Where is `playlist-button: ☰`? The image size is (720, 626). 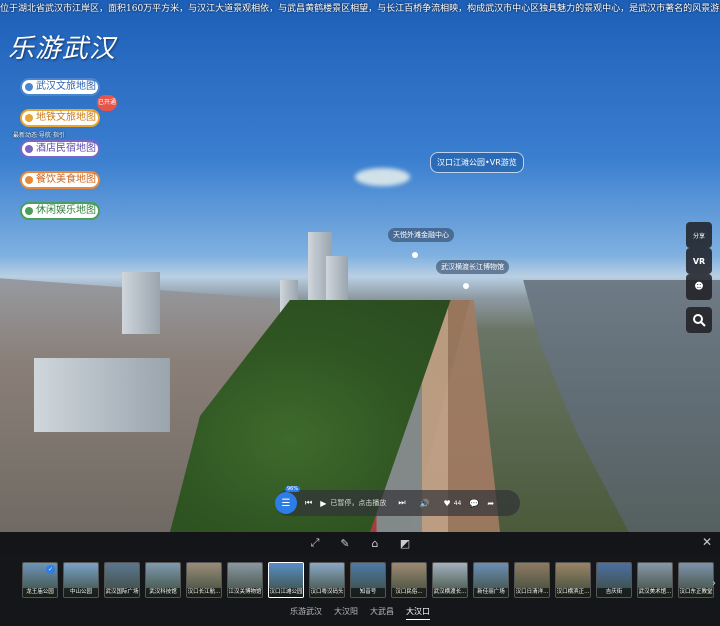 playlist-button: ☰ is located at coordinates (286, 503).